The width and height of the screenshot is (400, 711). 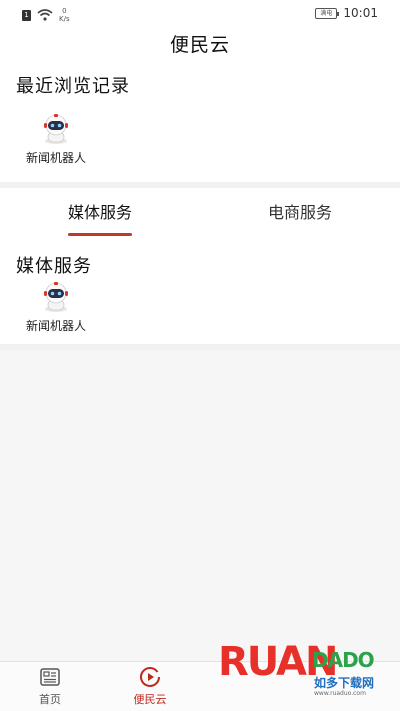 I want to click on watermark-tagline: 如多下载网, so click(x=344, y=683).